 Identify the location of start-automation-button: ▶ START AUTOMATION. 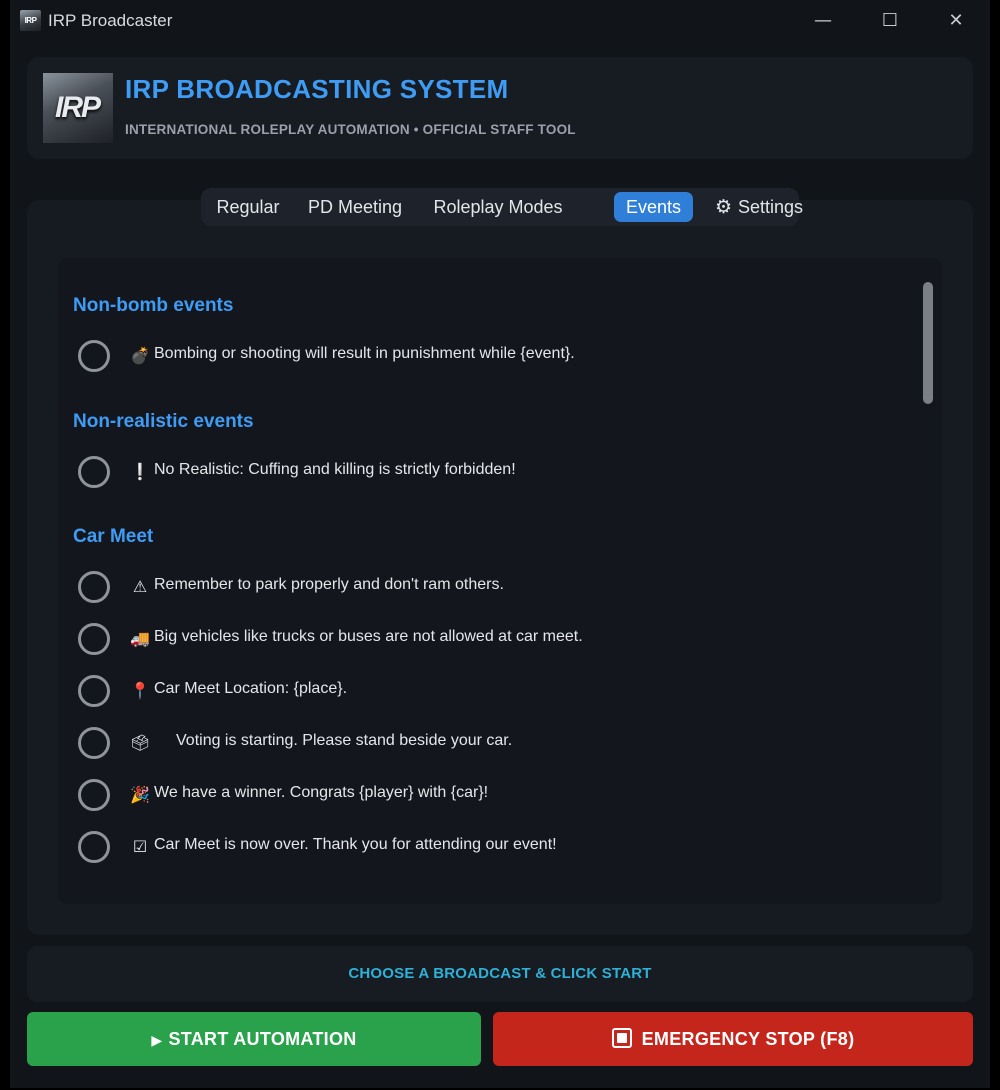
(254, 1039).